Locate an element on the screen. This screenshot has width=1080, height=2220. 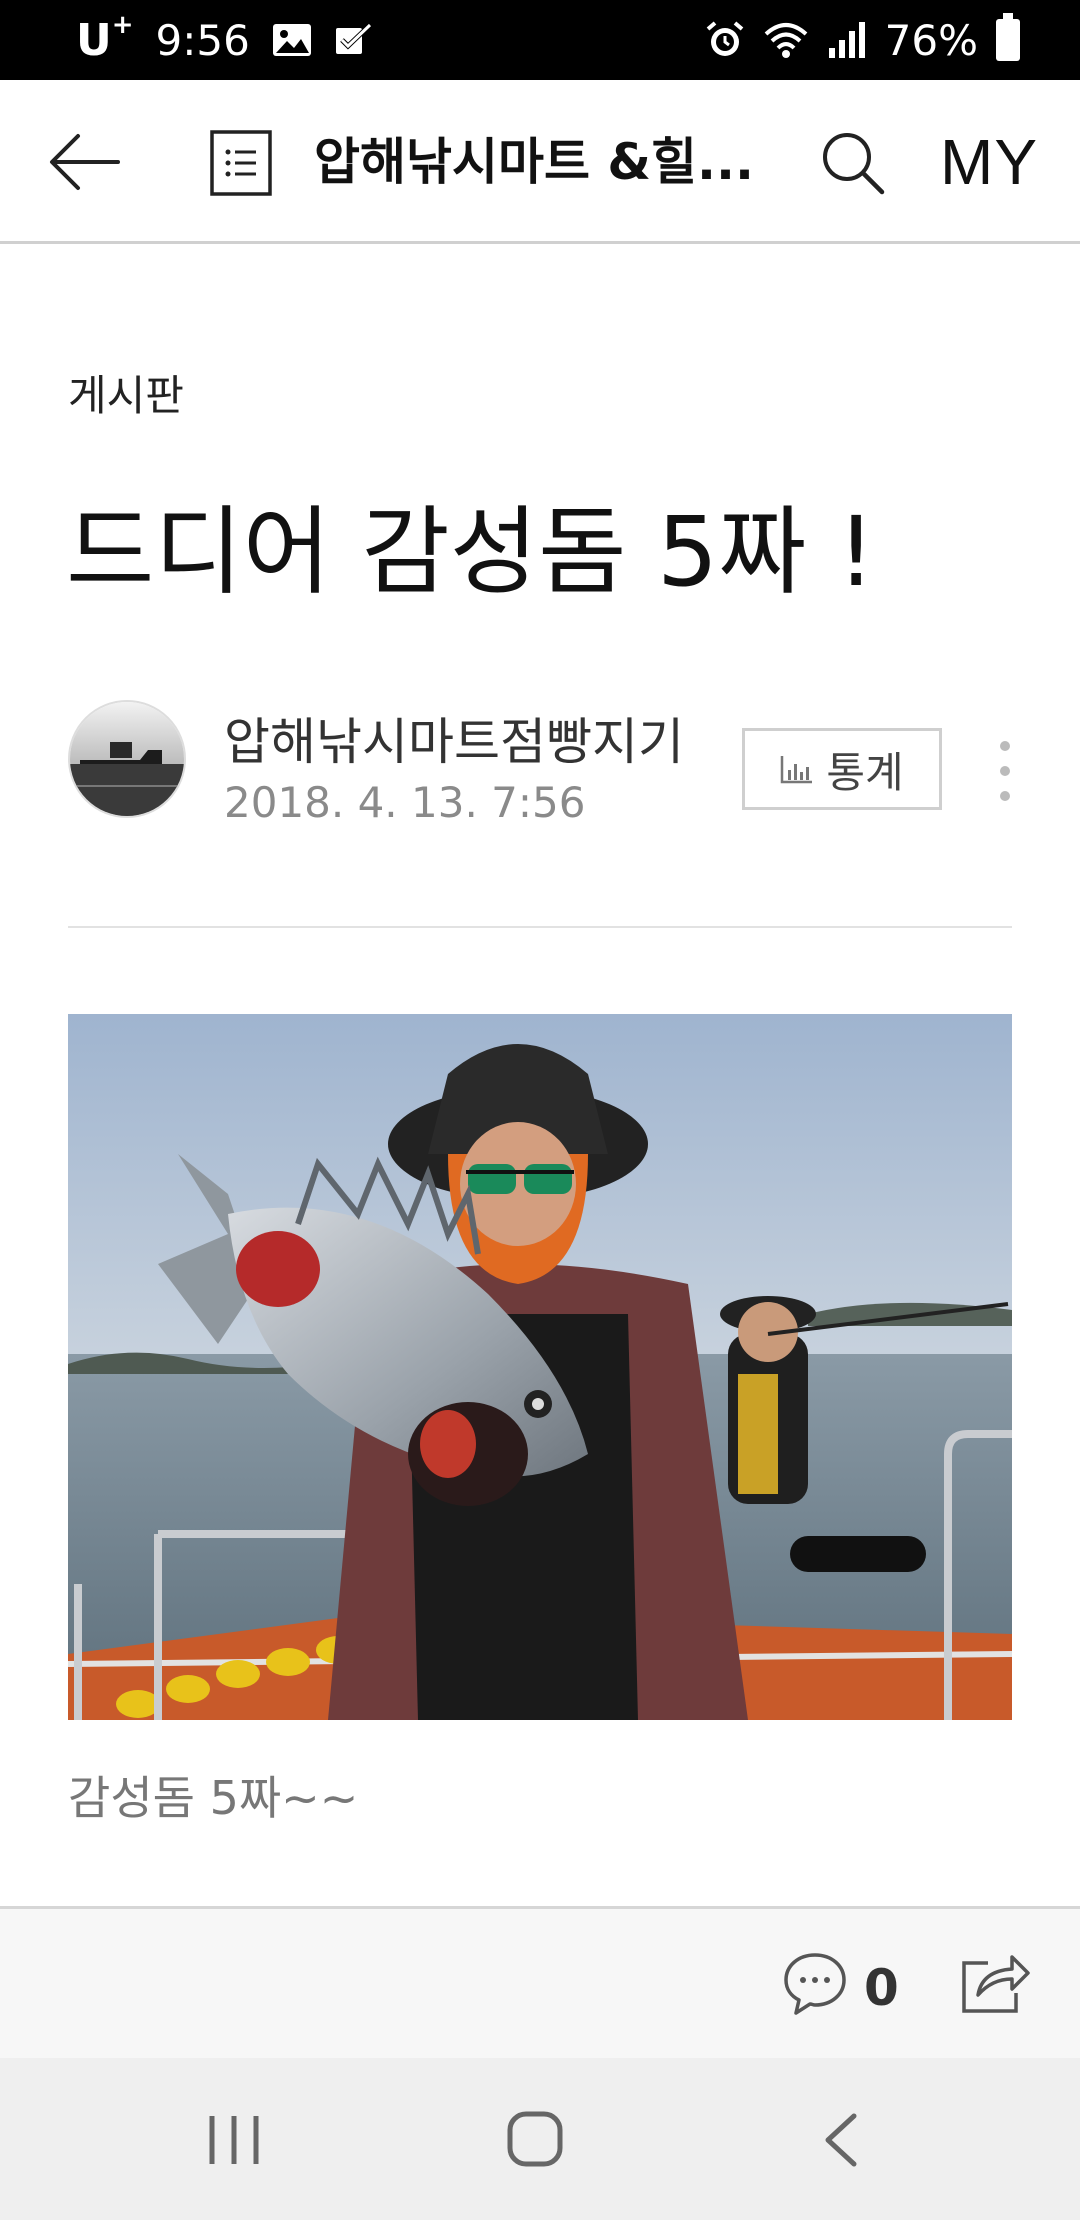
stats-label: 통계 is located at coordinates (865, 772).